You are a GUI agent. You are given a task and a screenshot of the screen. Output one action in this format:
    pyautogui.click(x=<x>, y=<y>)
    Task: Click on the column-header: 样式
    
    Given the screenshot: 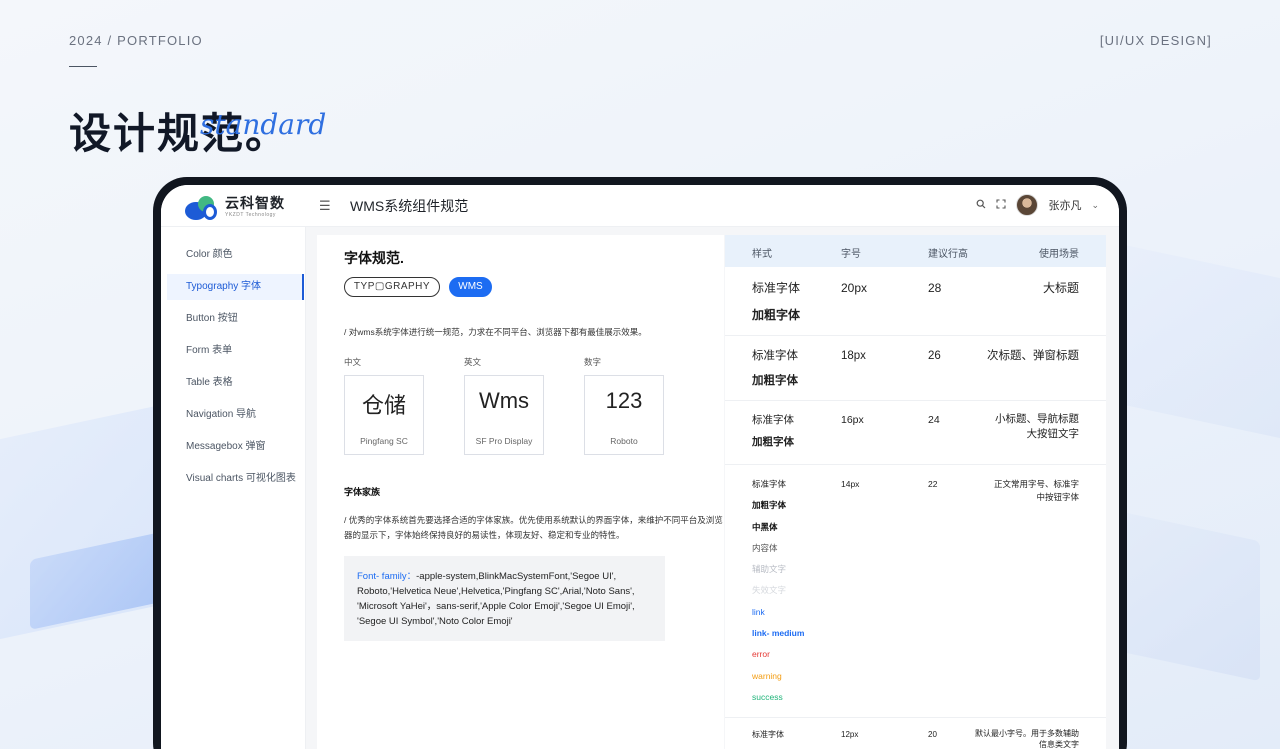 What is the action you would take?
    pyautogui.click(x=762, y=254)
    